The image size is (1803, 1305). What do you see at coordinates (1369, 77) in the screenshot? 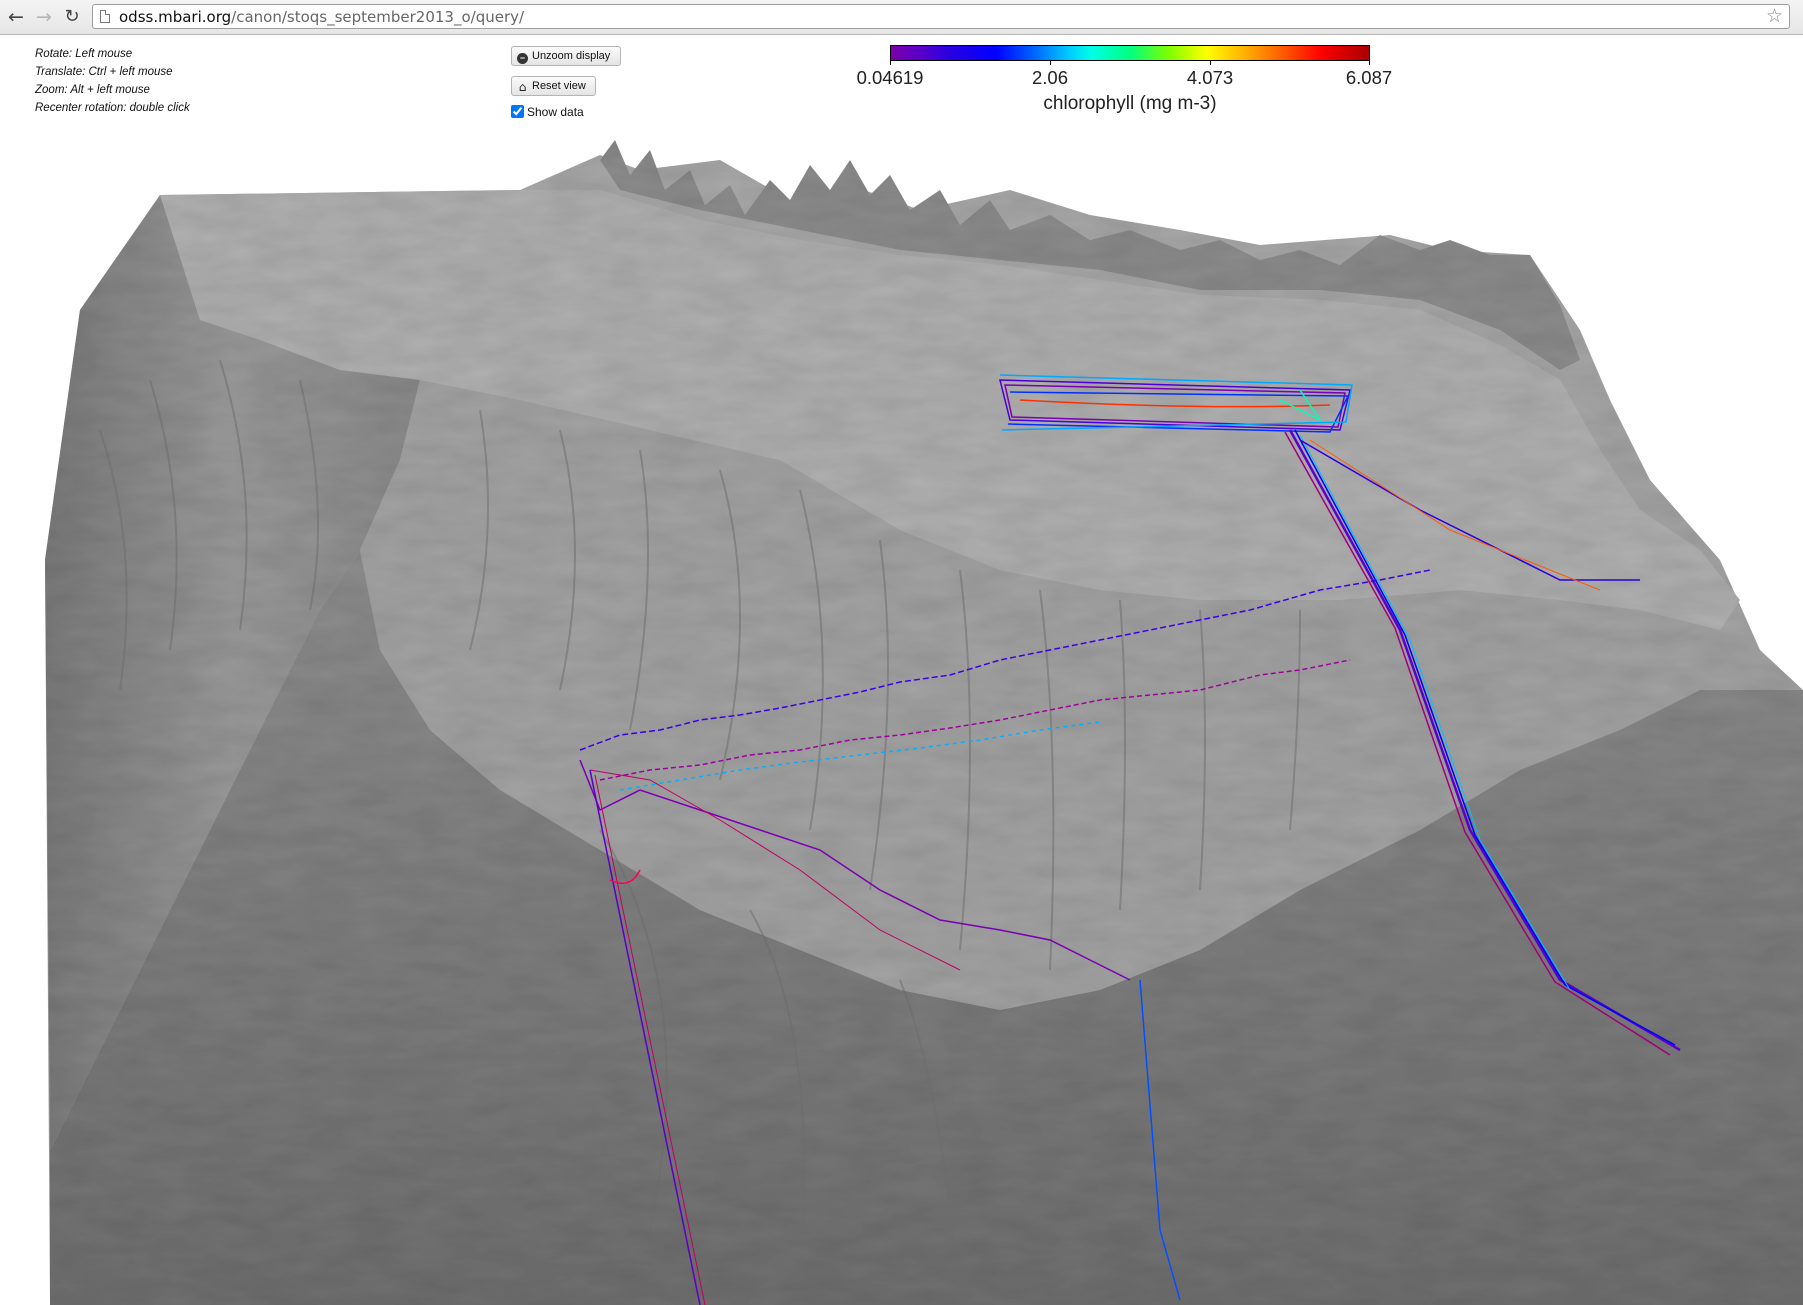
I see `colorbar-label-max: 6.087` at bounding box center [1369, 77].